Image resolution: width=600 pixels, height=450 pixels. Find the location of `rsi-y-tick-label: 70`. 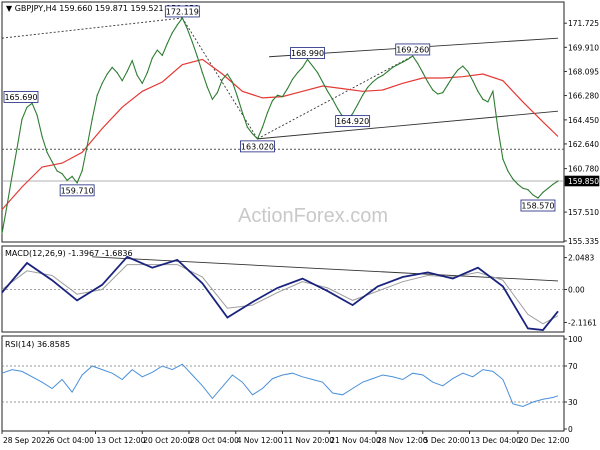

rsi-y-tick-label: 70 is located at coordinates (573, 366).